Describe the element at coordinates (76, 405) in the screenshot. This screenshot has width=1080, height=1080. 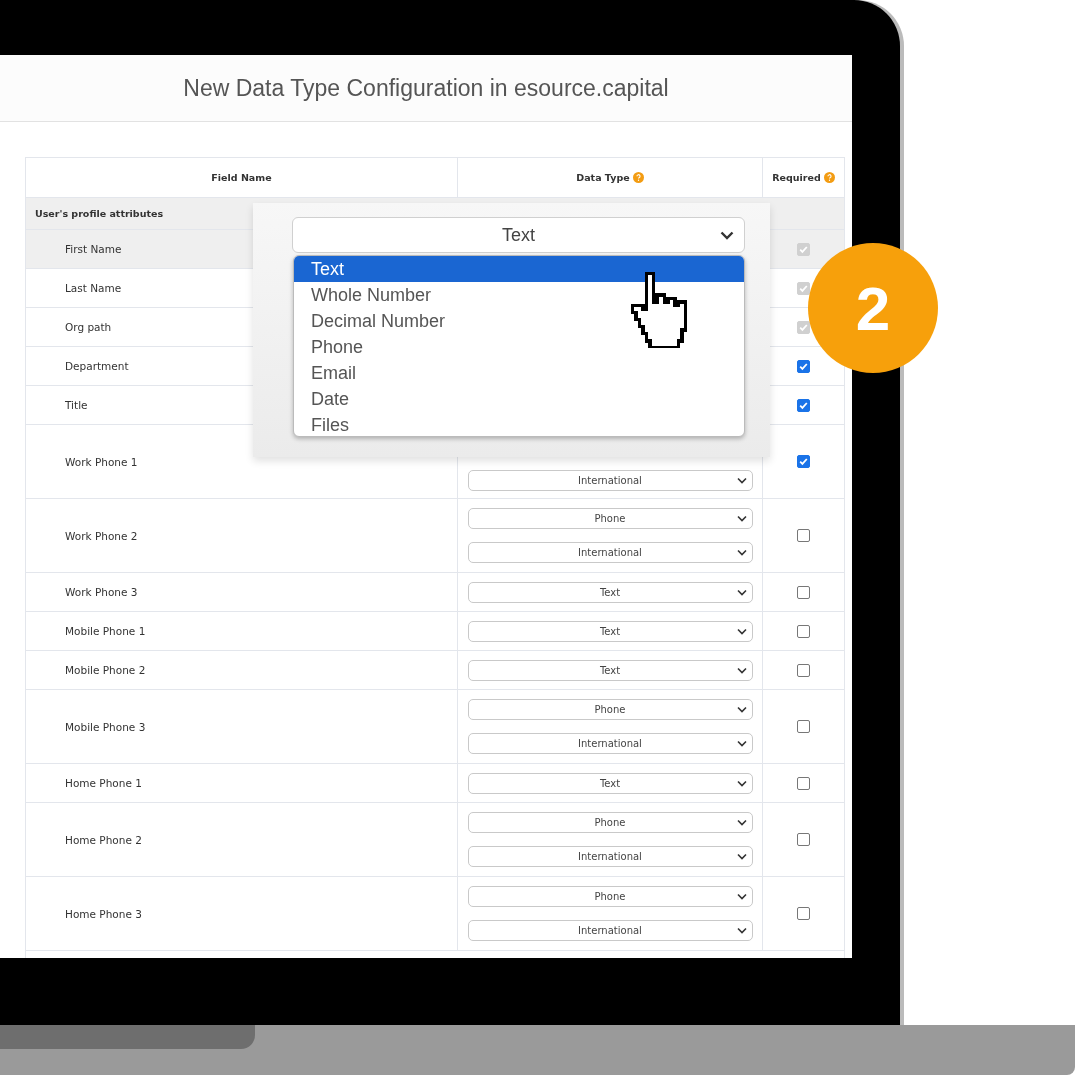
I see `field-name: Title` at that location.